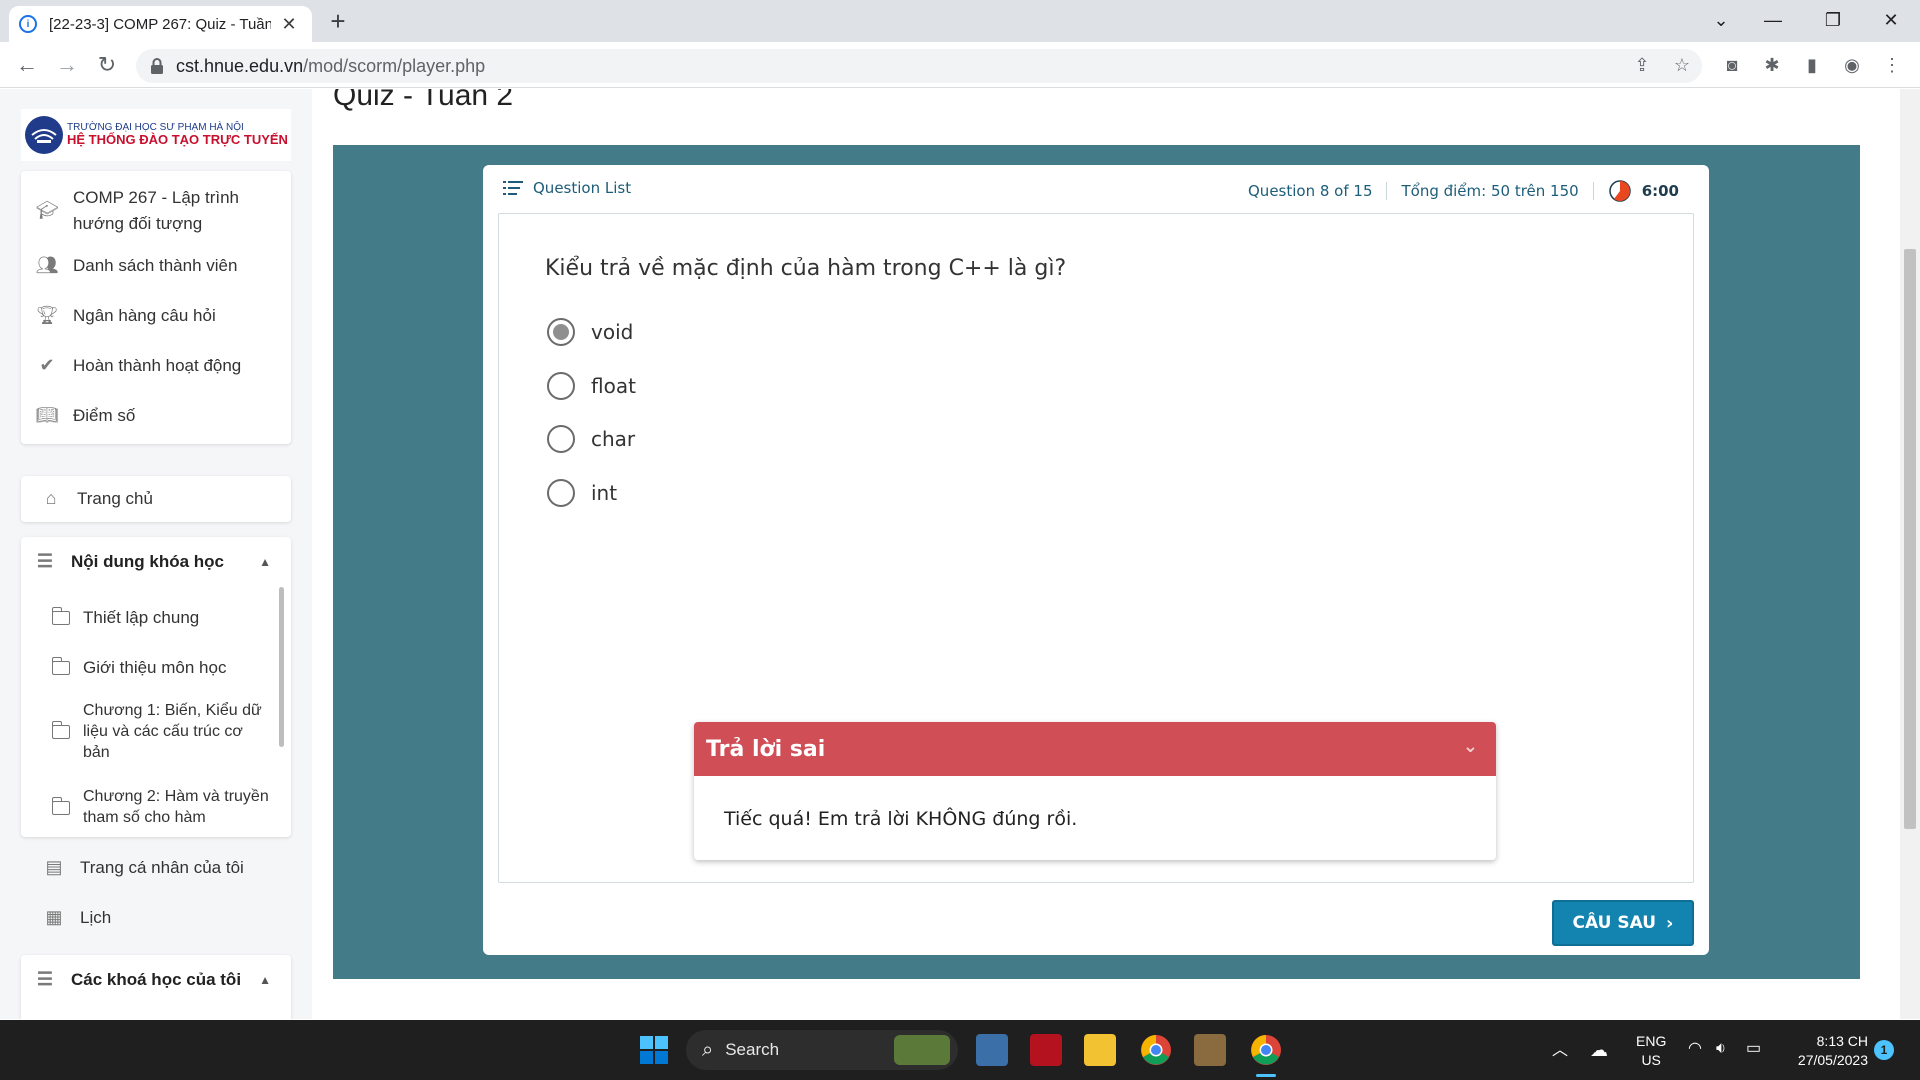 The width and height of the screenshot is (1920, 1080). What do you see at coordinates (752, 1049) in the screenshot?
I see `taskbar-search-label: Search` at bounding box center [752, 1049].